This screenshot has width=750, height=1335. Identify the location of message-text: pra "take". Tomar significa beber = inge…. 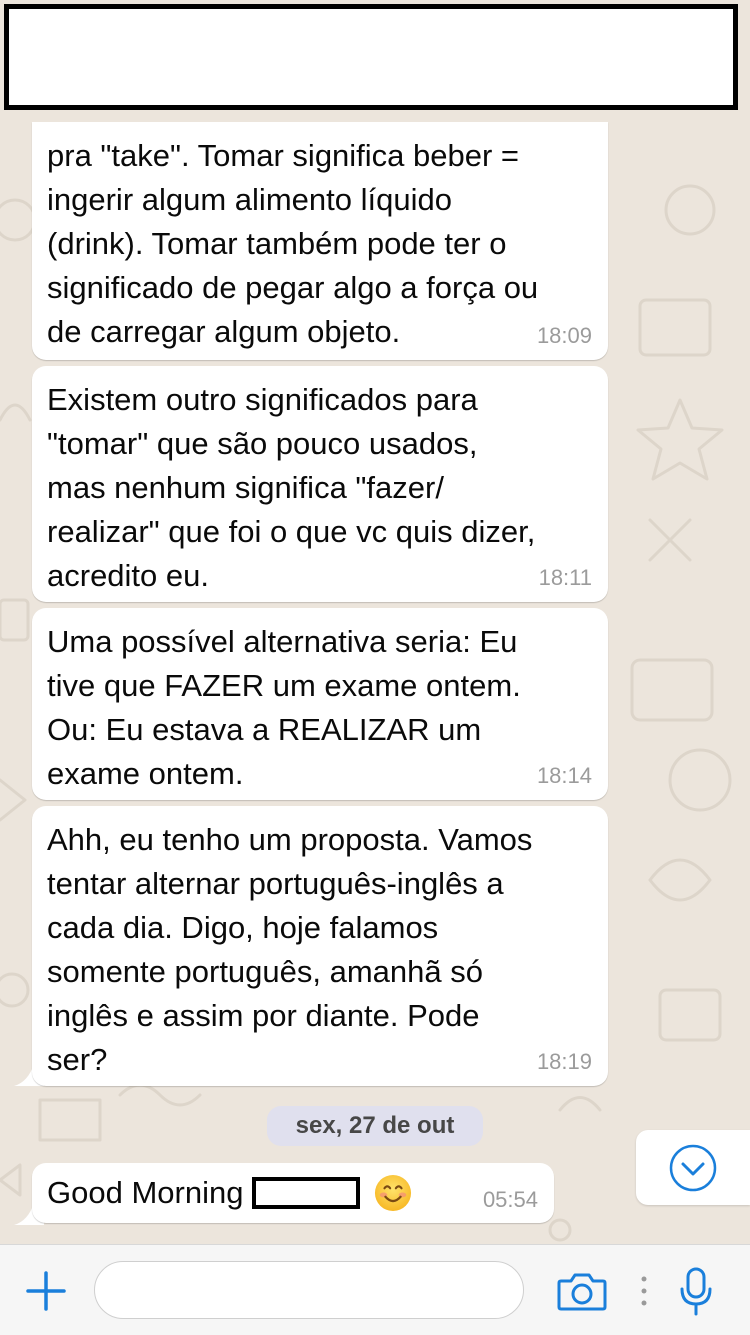
(293, 243).